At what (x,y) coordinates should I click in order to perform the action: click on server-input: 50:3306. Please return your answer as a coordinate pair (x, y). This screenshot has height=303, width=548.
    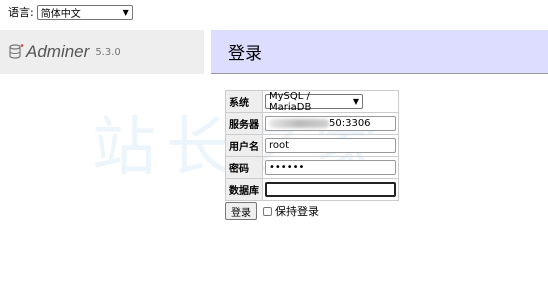
    Looking at the image, I should click on (330, 123).